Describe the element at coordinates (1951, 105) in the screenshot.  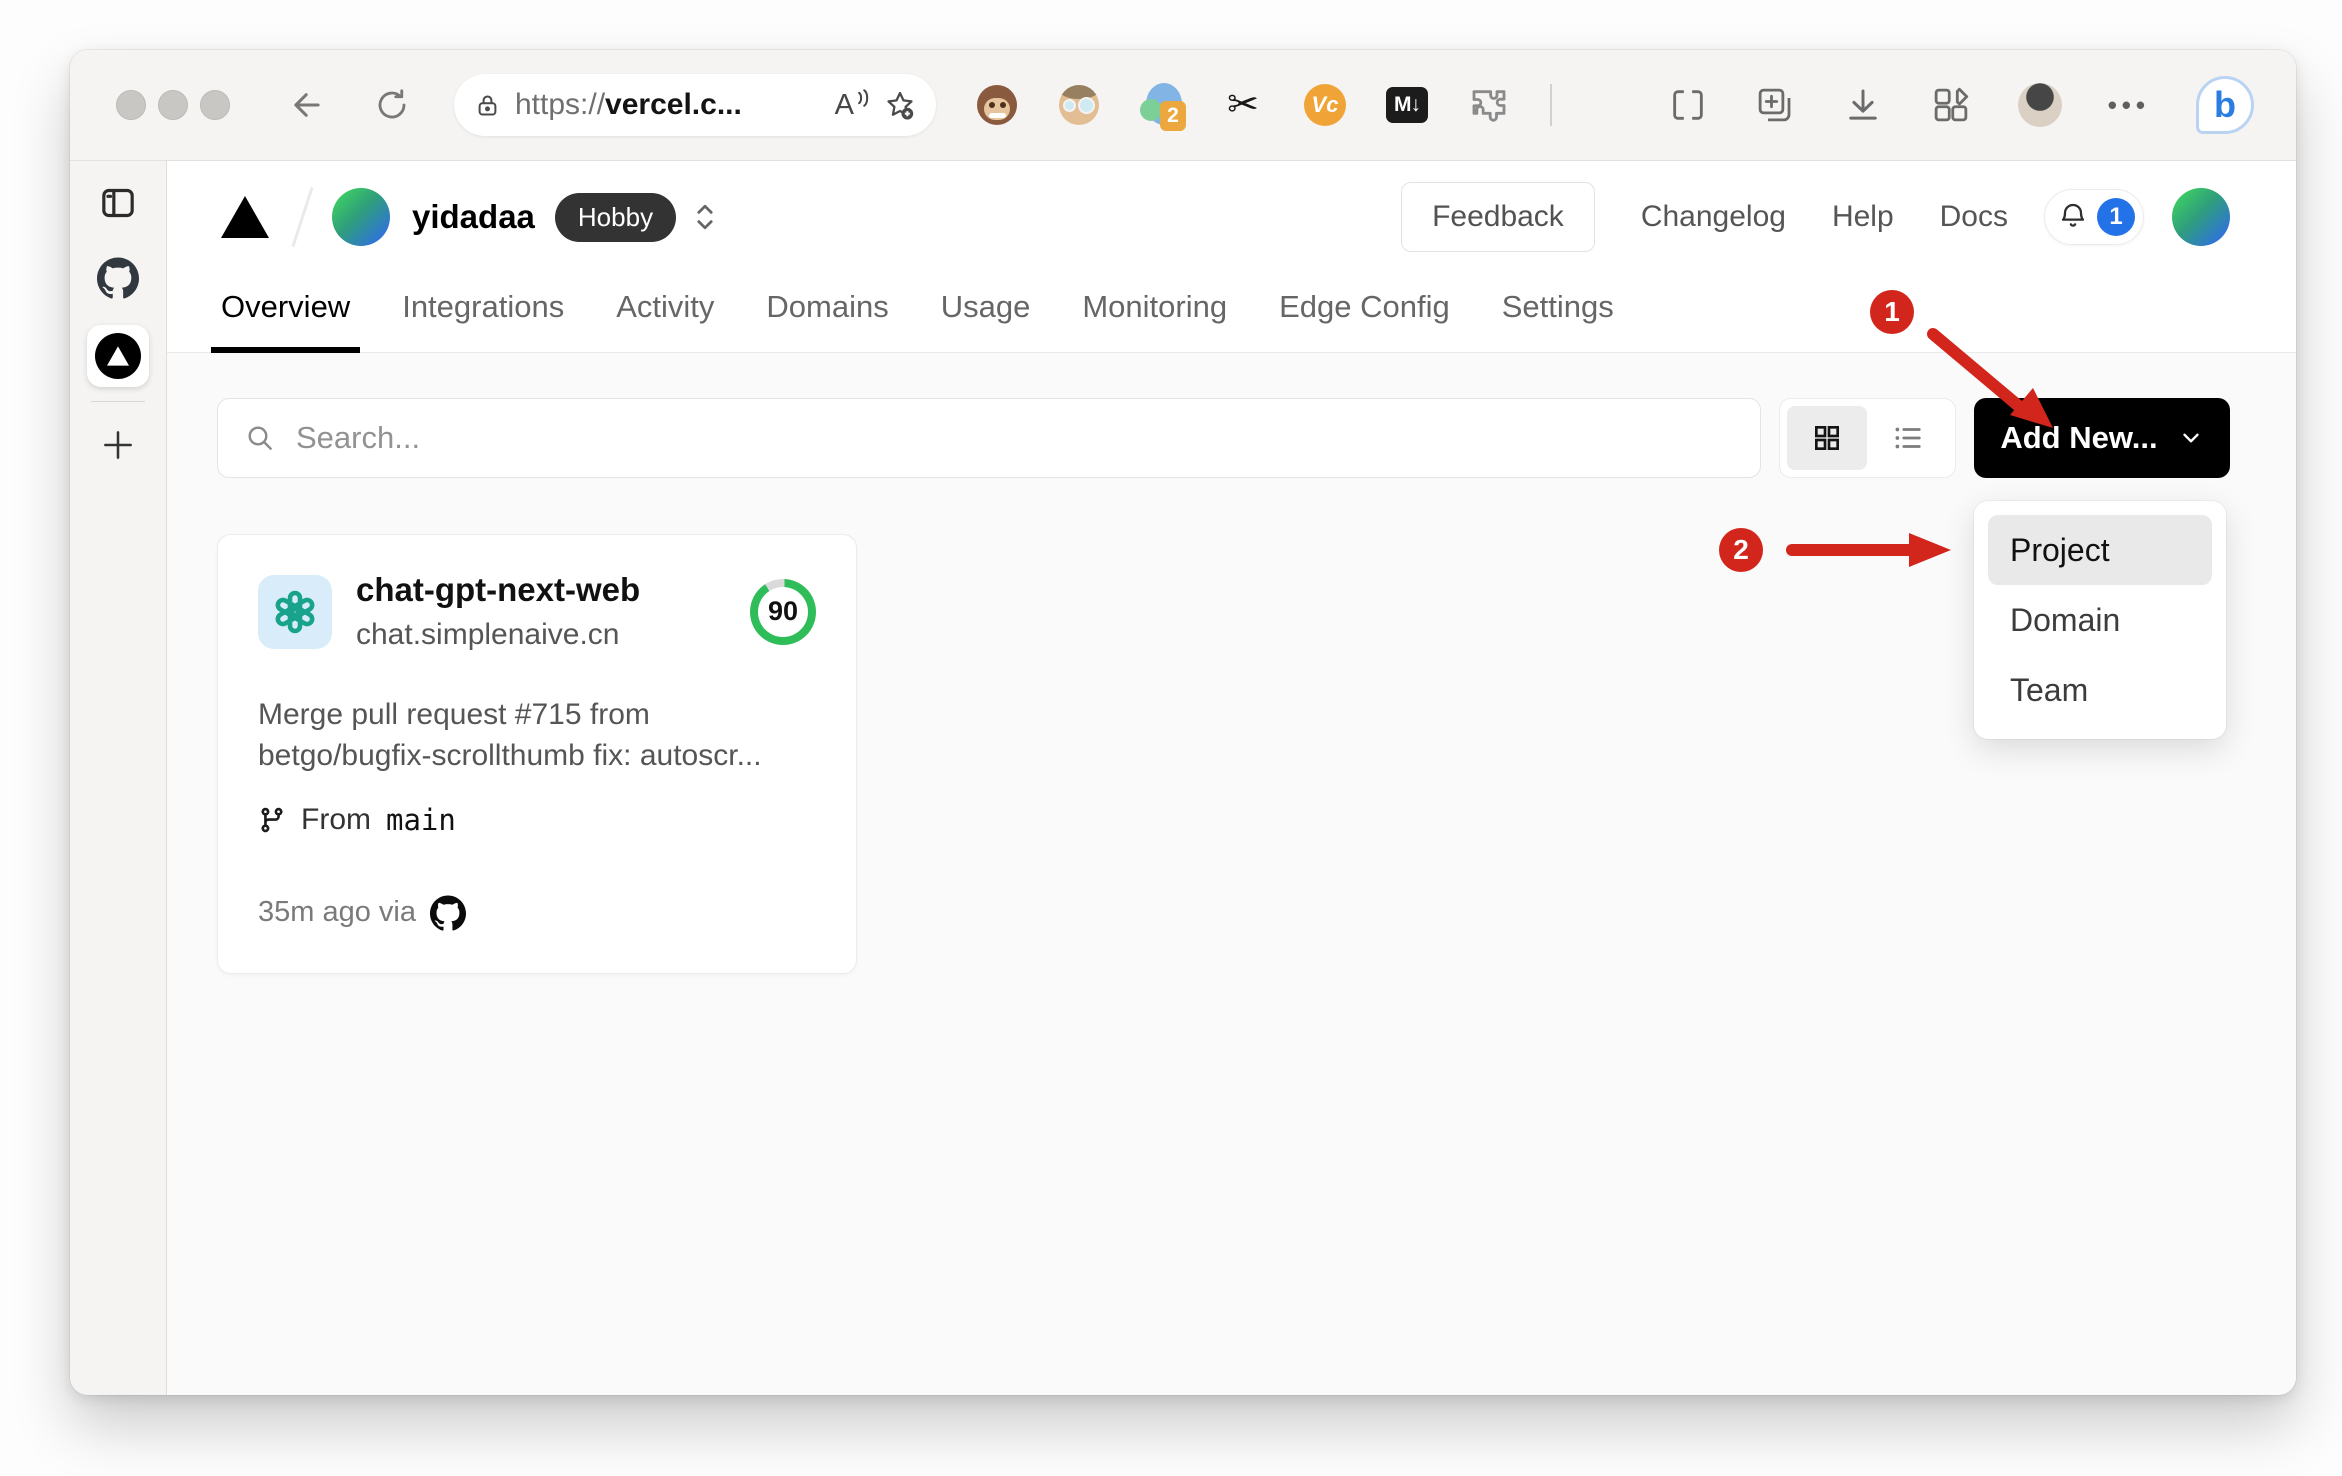
I see `apps-launcher-icon` at that location.